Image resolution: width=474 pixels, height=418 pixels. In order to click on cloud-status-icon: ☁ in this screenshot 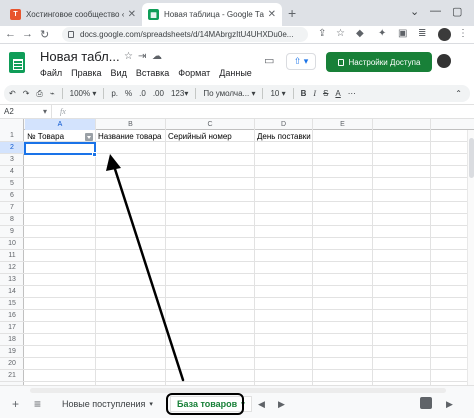, I will do `click(157, 56)`.